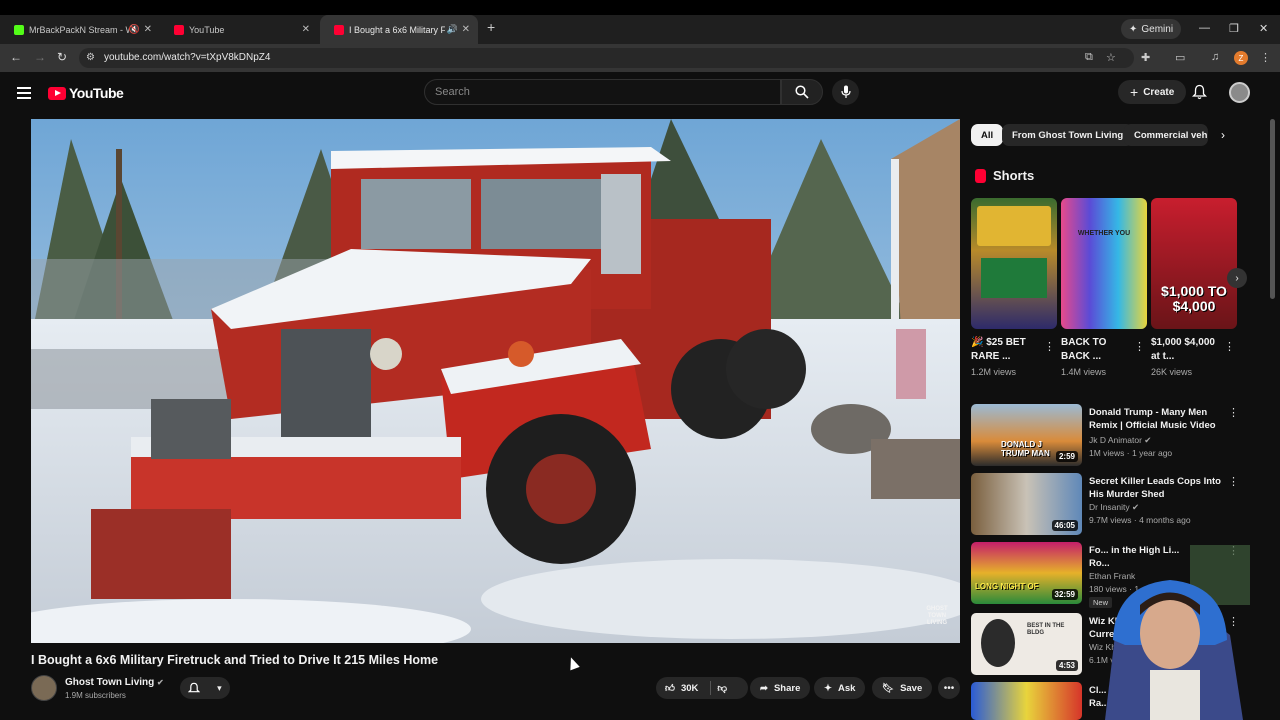 The width and height of the screenshot is (1280, 720). Describe the element at coordinates (1151, 29) in the screenshot. I see `gemini-button: ✦ Gemini` at that location.